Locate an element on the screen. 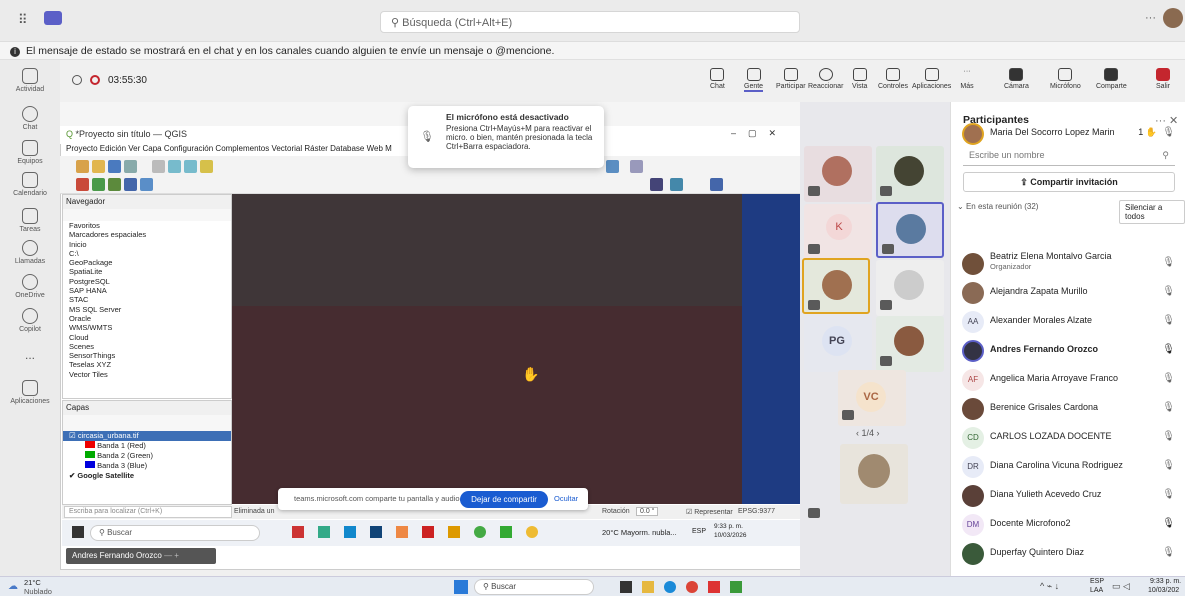 The width and height of the screenshot is (1185, 596). add-db-icon is located at coordinates (130, 184).